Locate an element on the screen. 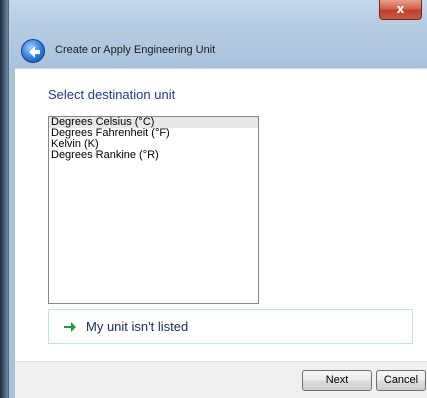  close-button: x is located at coordinates (400, 10).